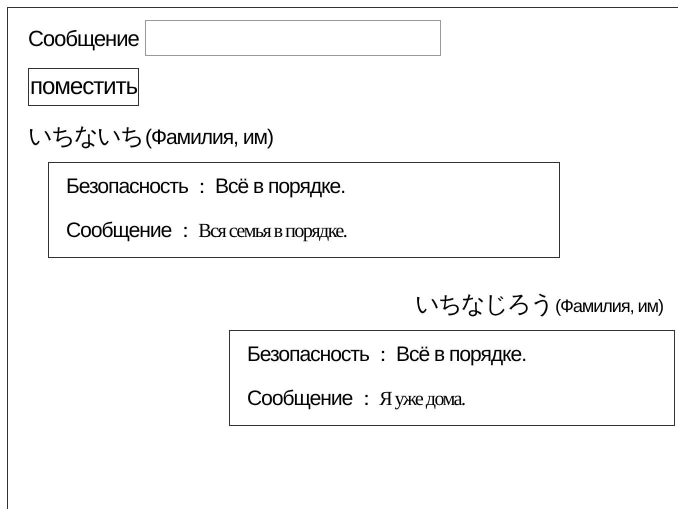  What do you see at coordinates (484, 304) in the screenshot?
I see `author-name: いちなじろう` at bounding box center [484, 304].